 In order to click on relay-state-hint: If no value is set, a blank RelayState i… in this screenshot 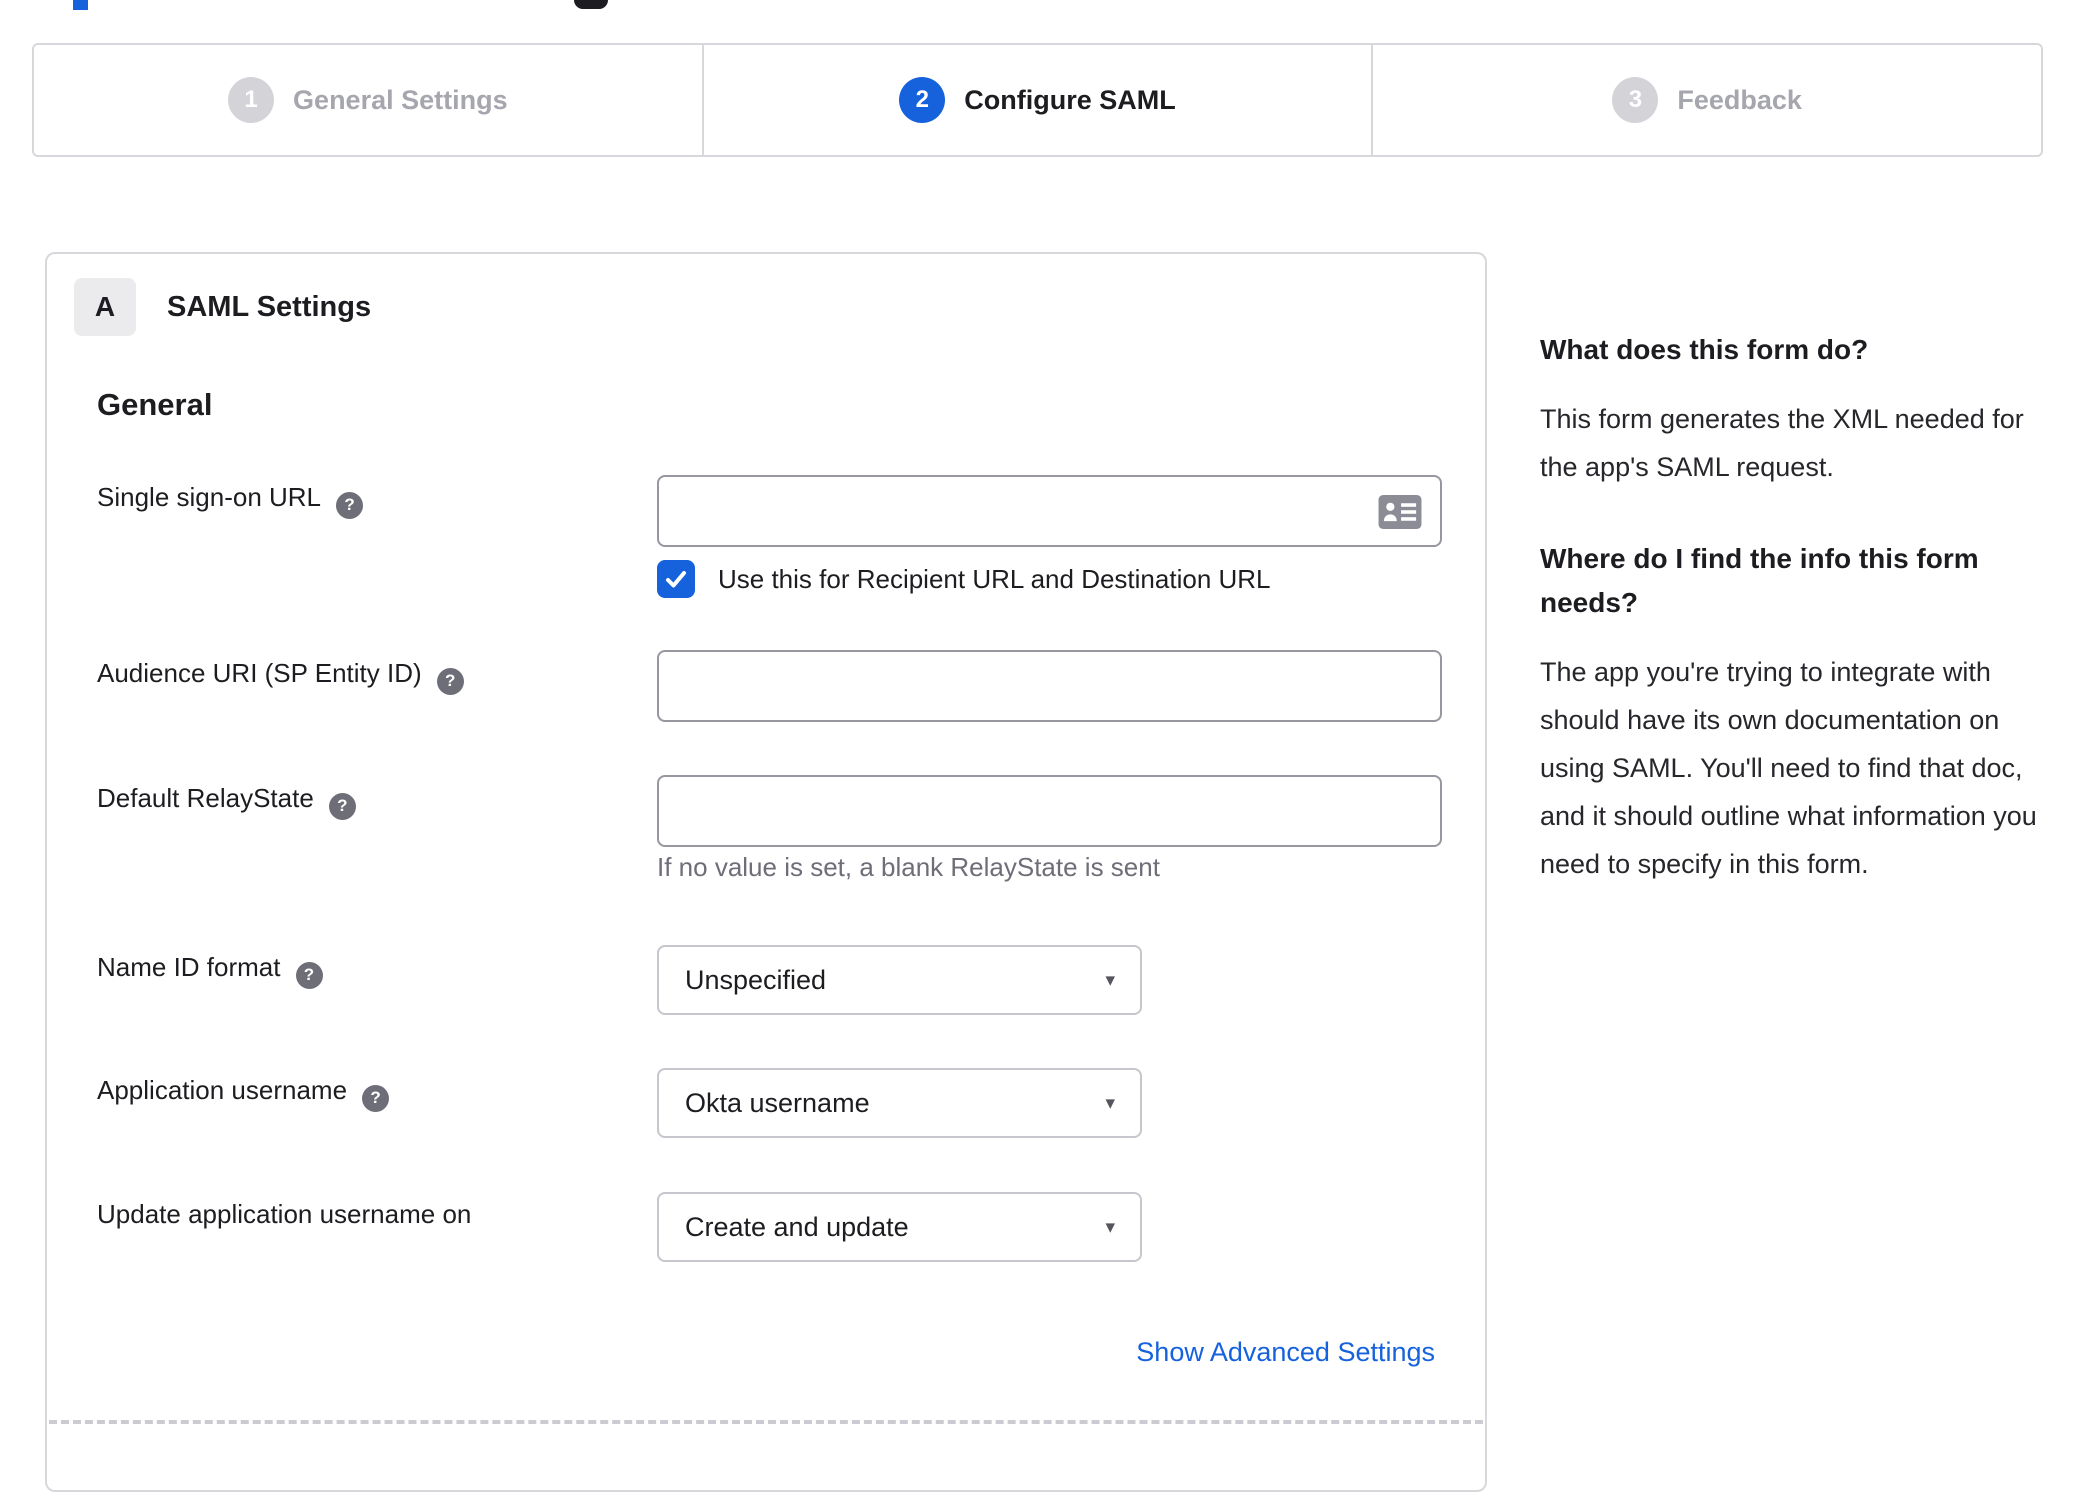, I will do `click(908, 867)`.